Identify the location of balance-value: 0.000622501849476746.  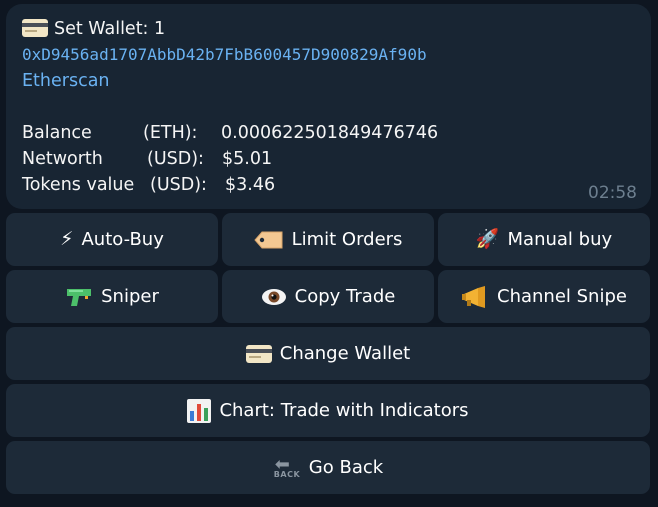
(330, 133).